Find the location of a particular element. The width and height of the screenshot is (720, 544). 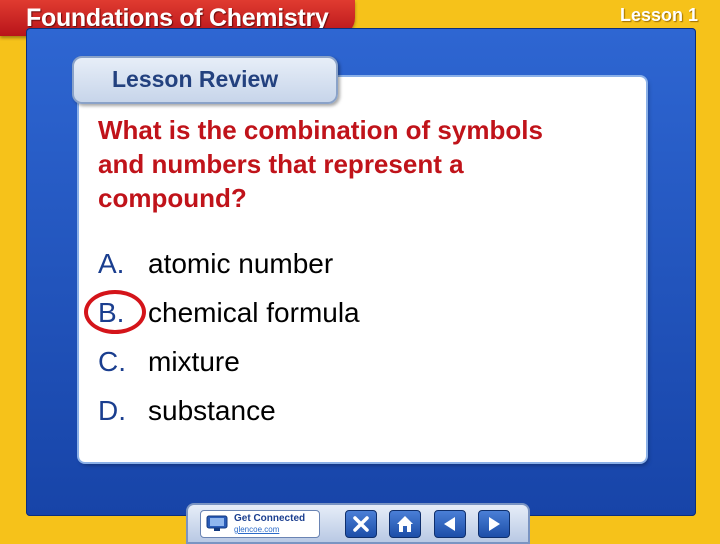

navigation-bar: Get Connected glencoe.com is located at coordinates (358, 523).